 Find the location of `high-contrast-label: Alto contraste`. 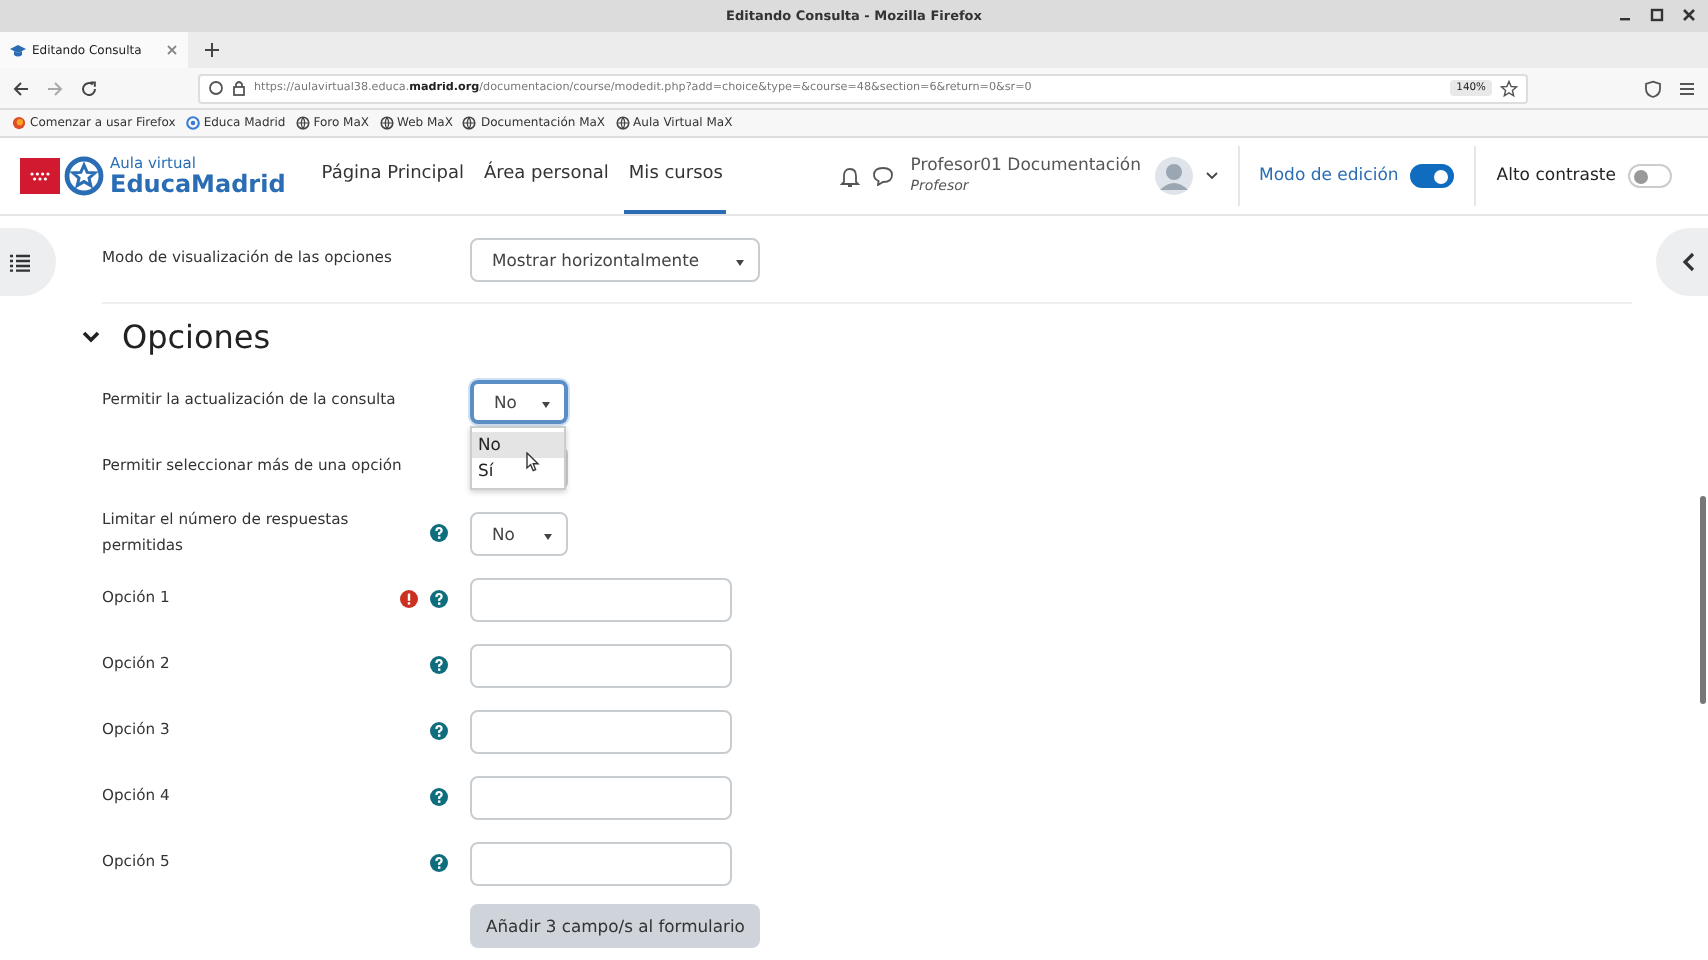

high-contrast-label: Alto contraste is located at coordinates (1556, 176).